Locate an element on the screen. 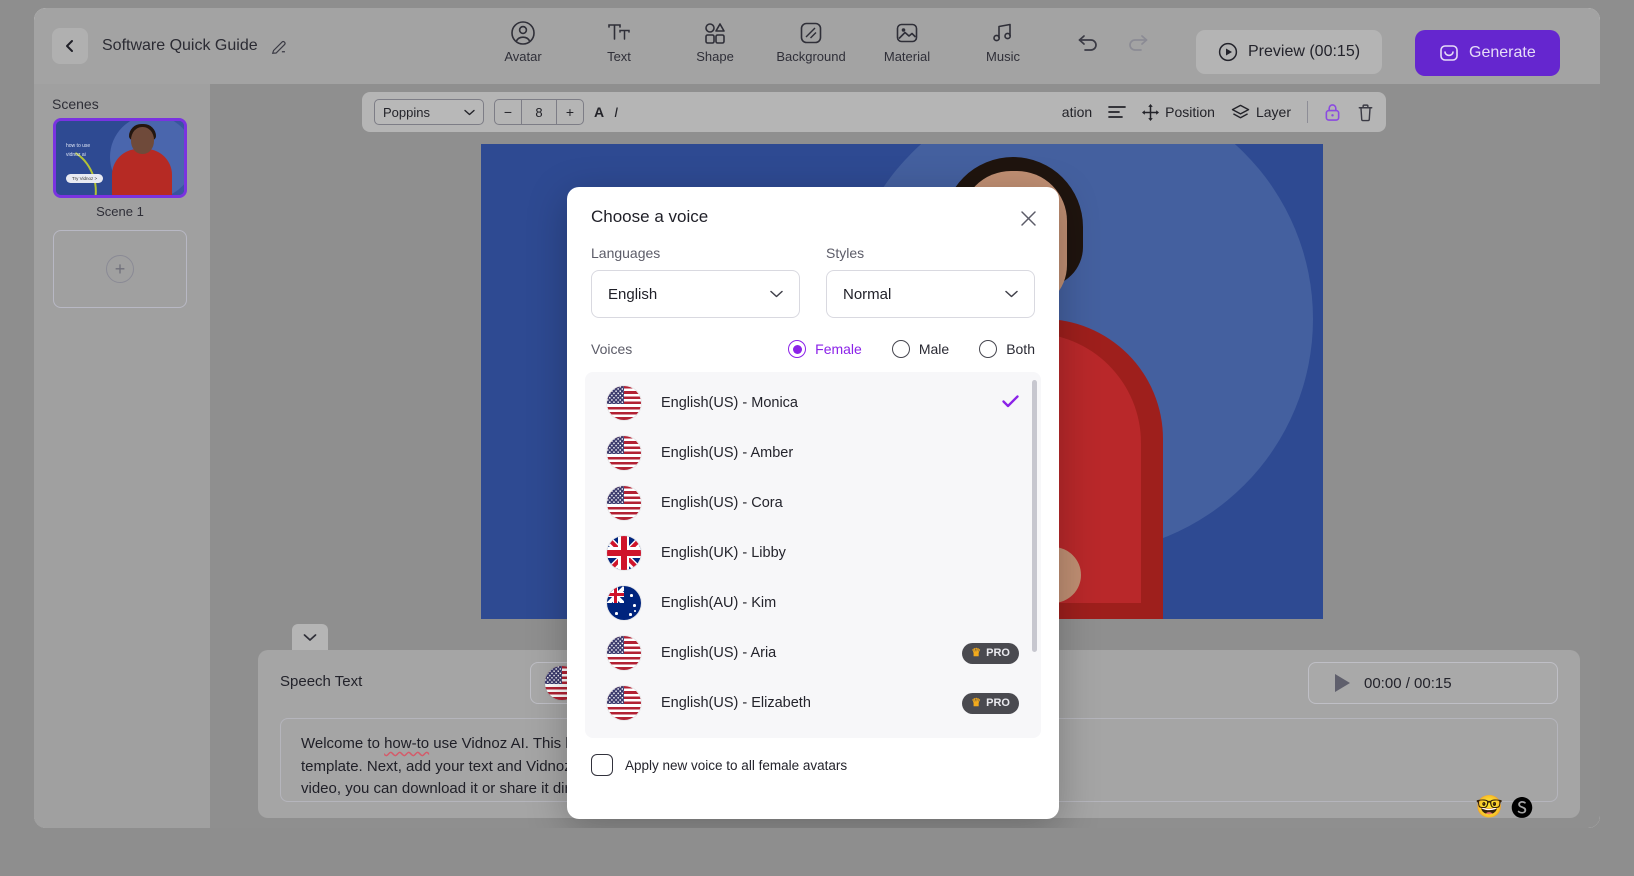  move-icon is located at coordinates (1151, 112).